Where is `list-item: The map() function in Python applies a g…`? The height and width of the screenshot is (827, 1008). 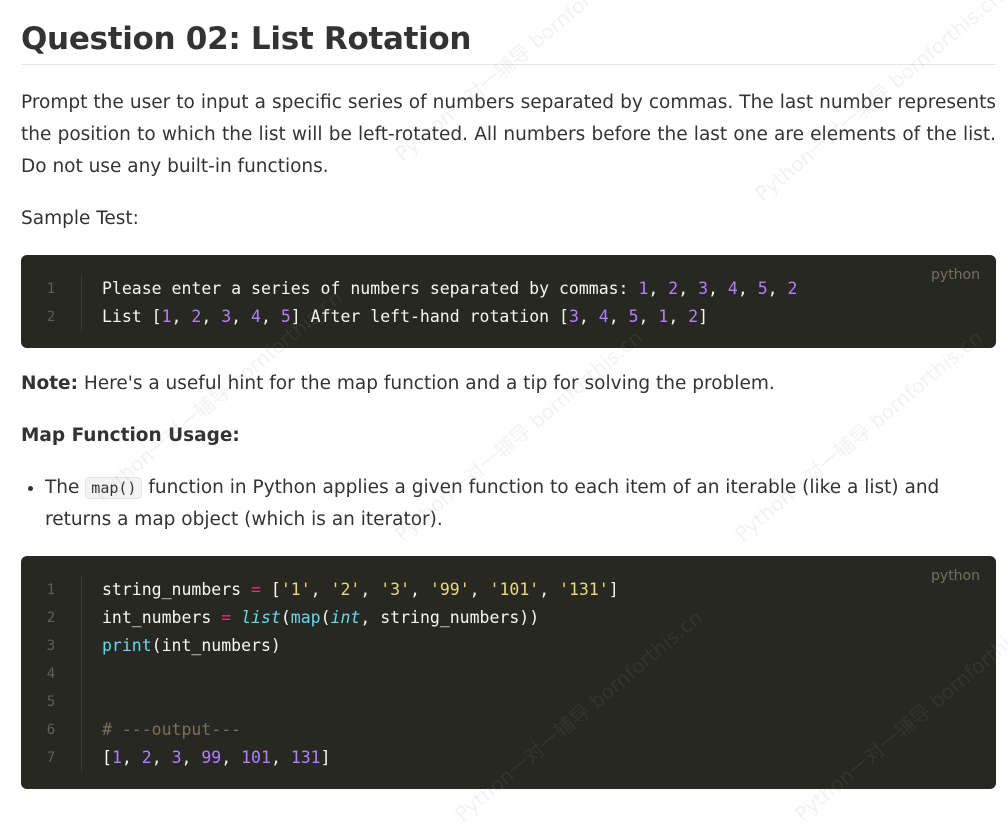 list-item: The map() function in Python applies a g… is located at coordinates (520, 504).